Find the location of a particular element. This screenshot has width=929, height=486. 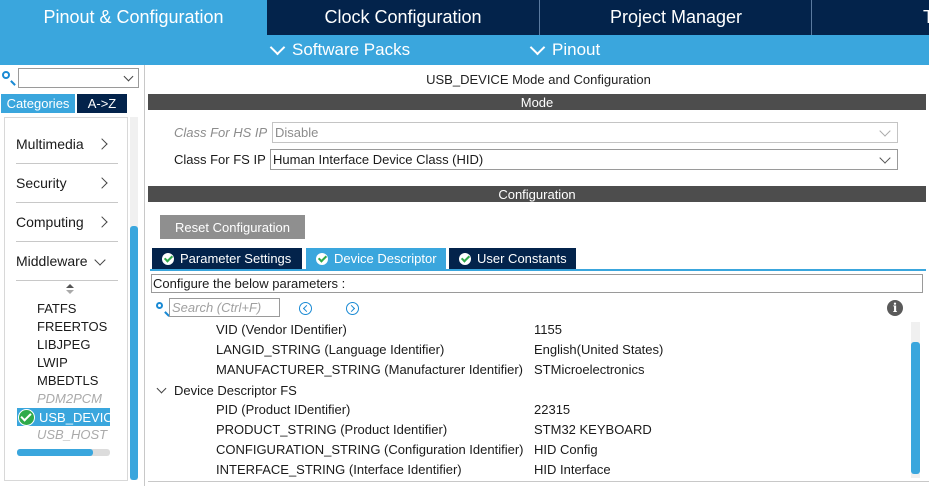

selected-item-label: USB_DEVICE is located at coordinates (74, 417).